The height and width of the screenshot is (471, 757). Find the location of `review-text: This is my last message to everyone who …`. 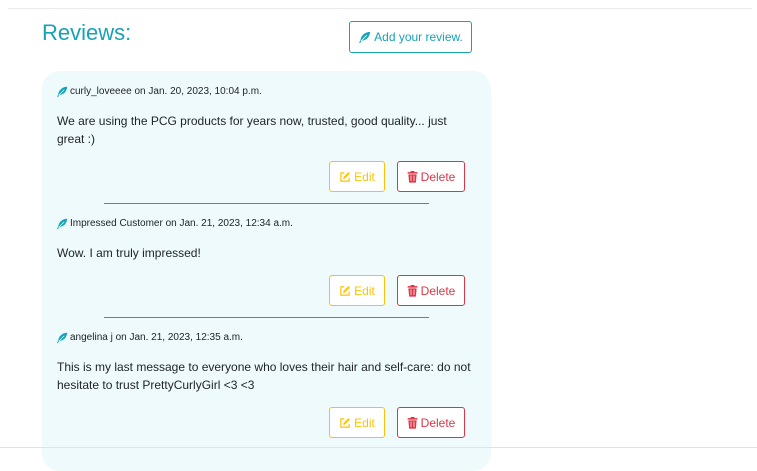

review-text: This is my last message to everyone who … is located at coordinates (264, 376).